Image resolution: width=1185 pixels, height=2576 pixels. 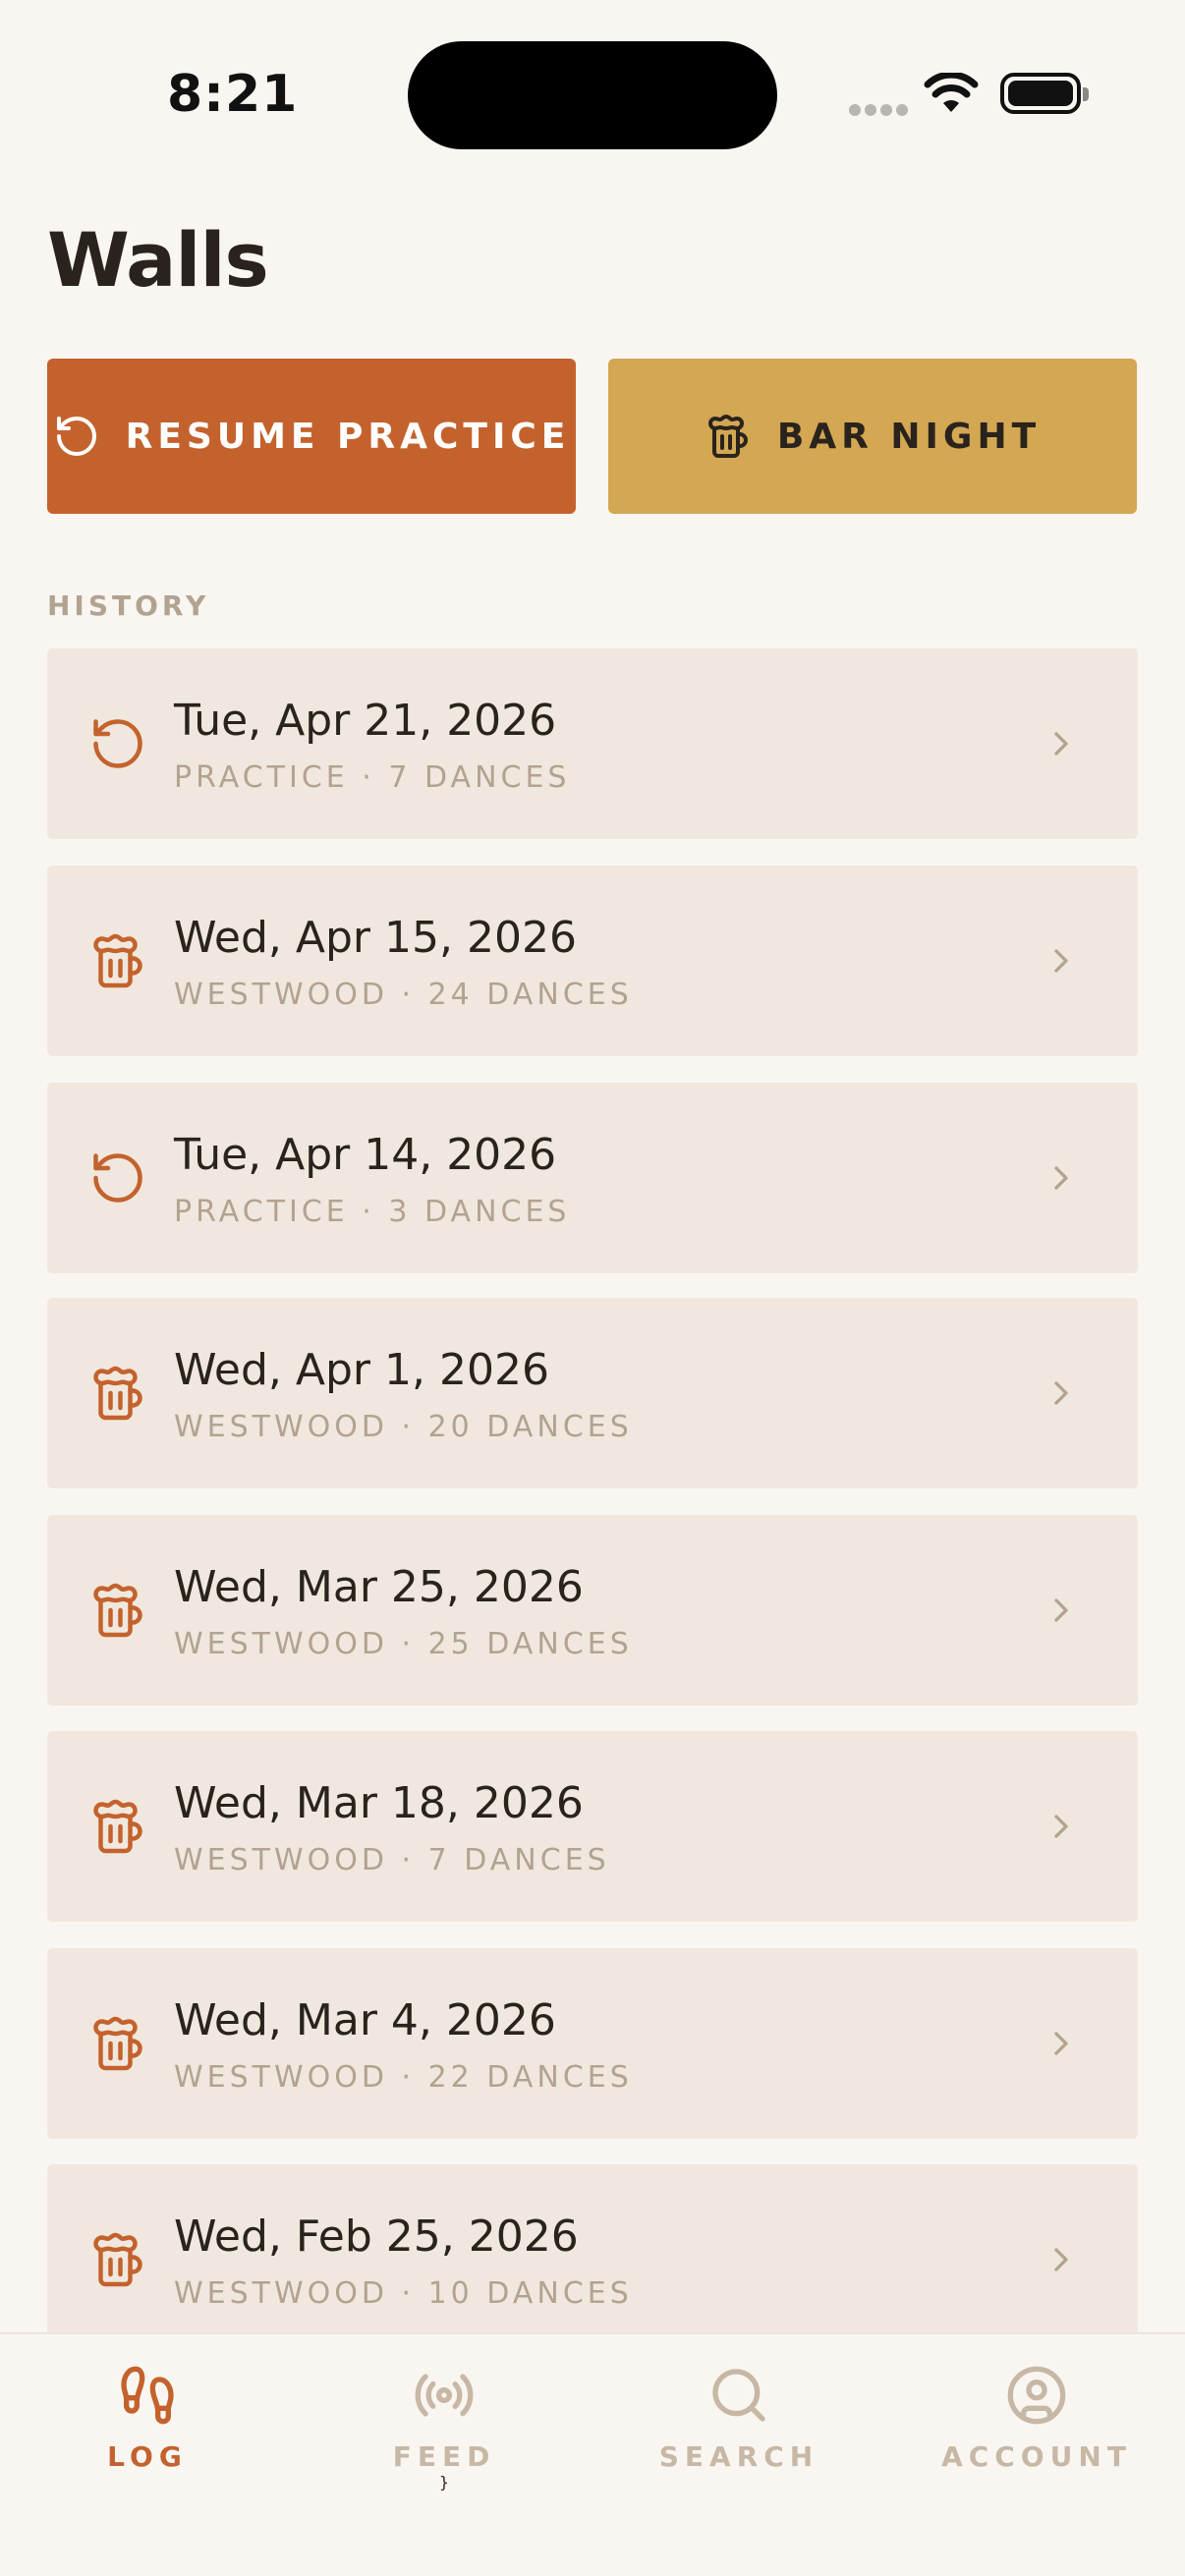 What do you see at coordinates (592, 743) in the screenshot?
I see `history-item: Tue, Apr 21, 2026 PRACTICE · 7 DANCES` at bounding box center [592, 743].